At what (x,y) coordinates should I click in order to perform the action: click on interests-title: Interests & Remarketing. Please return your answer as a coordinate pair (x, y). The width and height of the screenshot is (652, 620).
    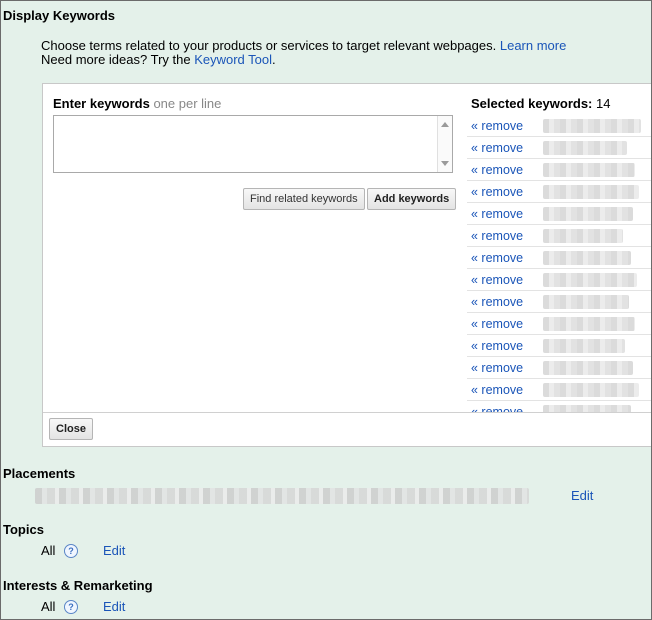
    Looking at the image, I should click on (78, 585).